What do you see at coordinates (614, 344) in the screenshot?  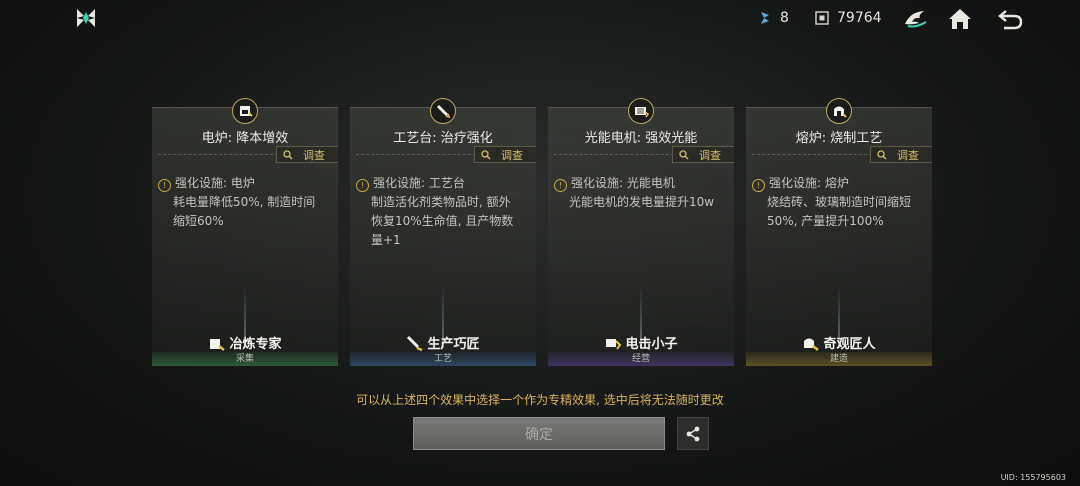 I see `electric-icon` at bounding box center [614, 344].